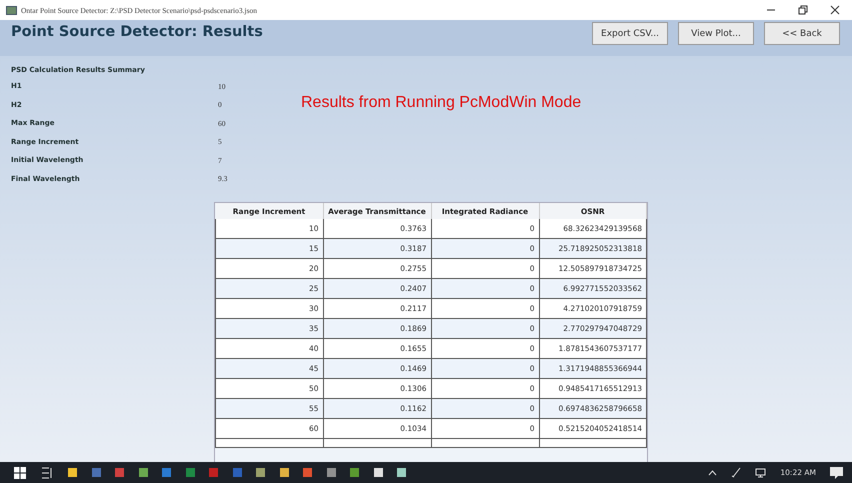 The image size is (852, 483). Describe the element at coordinates (137, 32) in the screenshot. I see `page-title: Point Source Detector: Results` at that location.